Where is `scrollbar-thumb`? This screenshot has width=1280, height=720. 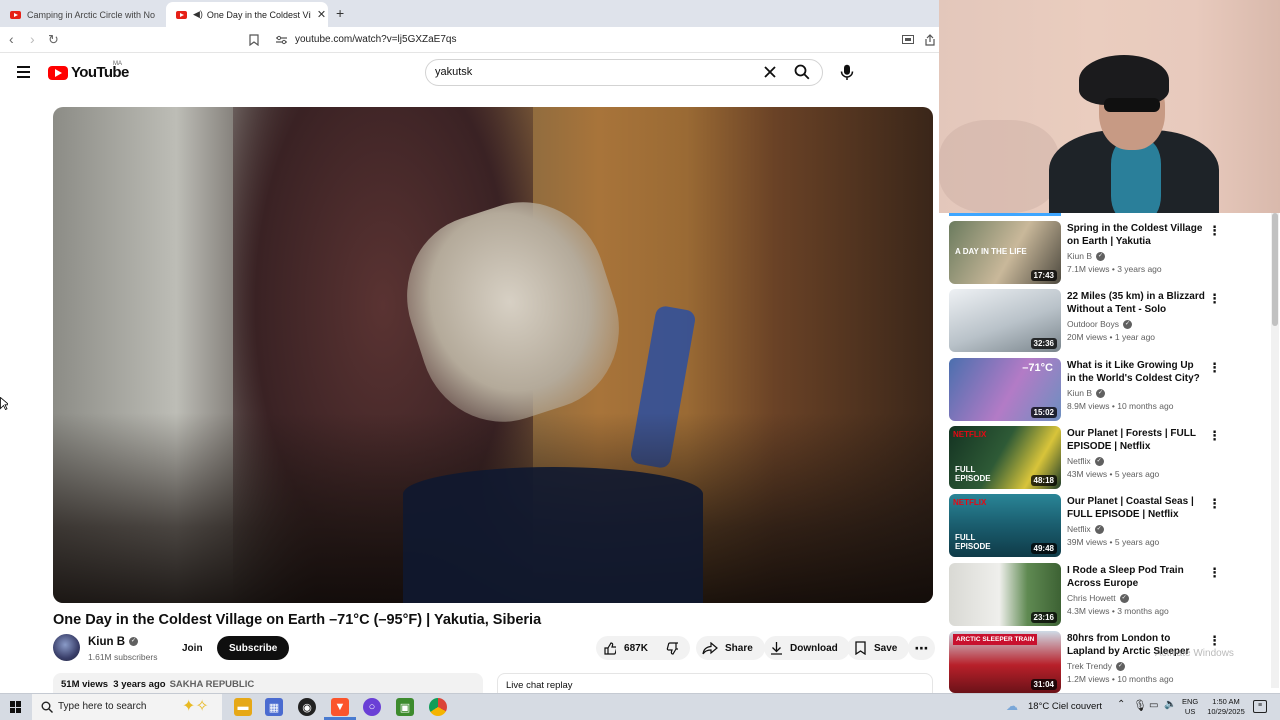
scrollbar-thumb is located at coordinates (1275, 269).